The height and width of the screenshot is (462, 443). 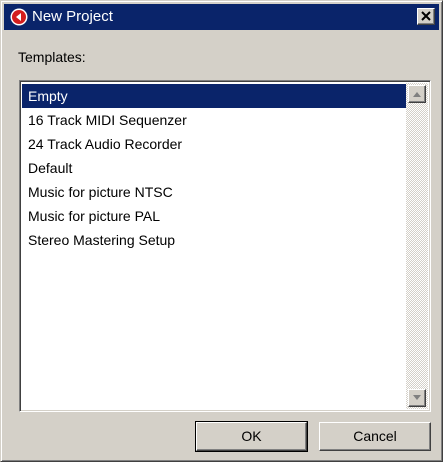 I want to click on template-item-default: Default, so click(x=214, y=168).